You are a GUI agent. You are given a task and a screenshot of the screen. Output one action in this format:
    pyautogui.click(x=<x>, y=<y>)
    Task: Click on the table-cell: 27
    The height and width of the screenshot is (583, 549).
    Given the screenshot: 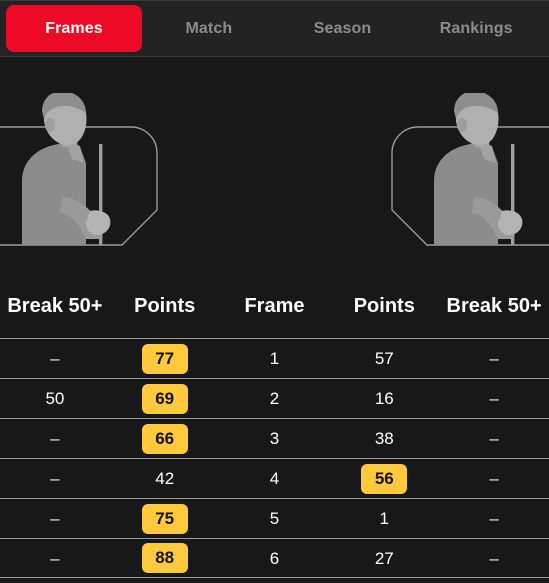 What is the action you would take?
    pyautogui.click(x=384, y=558)
    